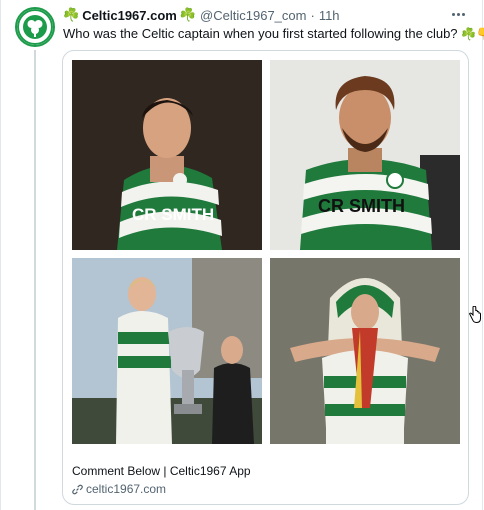  What do you see at coordinates (173, 214) in the screenshot?
I see `shirt-sponsor-1: CR SMITH` at bounding box center [173, 214].